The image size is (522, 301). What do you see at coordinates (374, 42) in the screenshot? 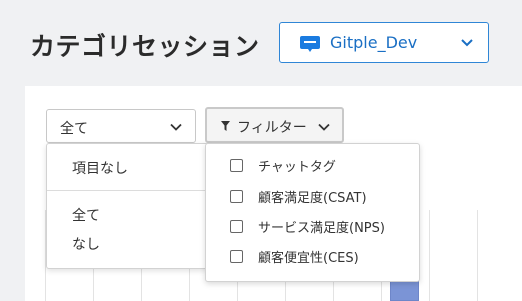
I see `workspace-label: Gitple_Dev` at bounding box center [374, 42].